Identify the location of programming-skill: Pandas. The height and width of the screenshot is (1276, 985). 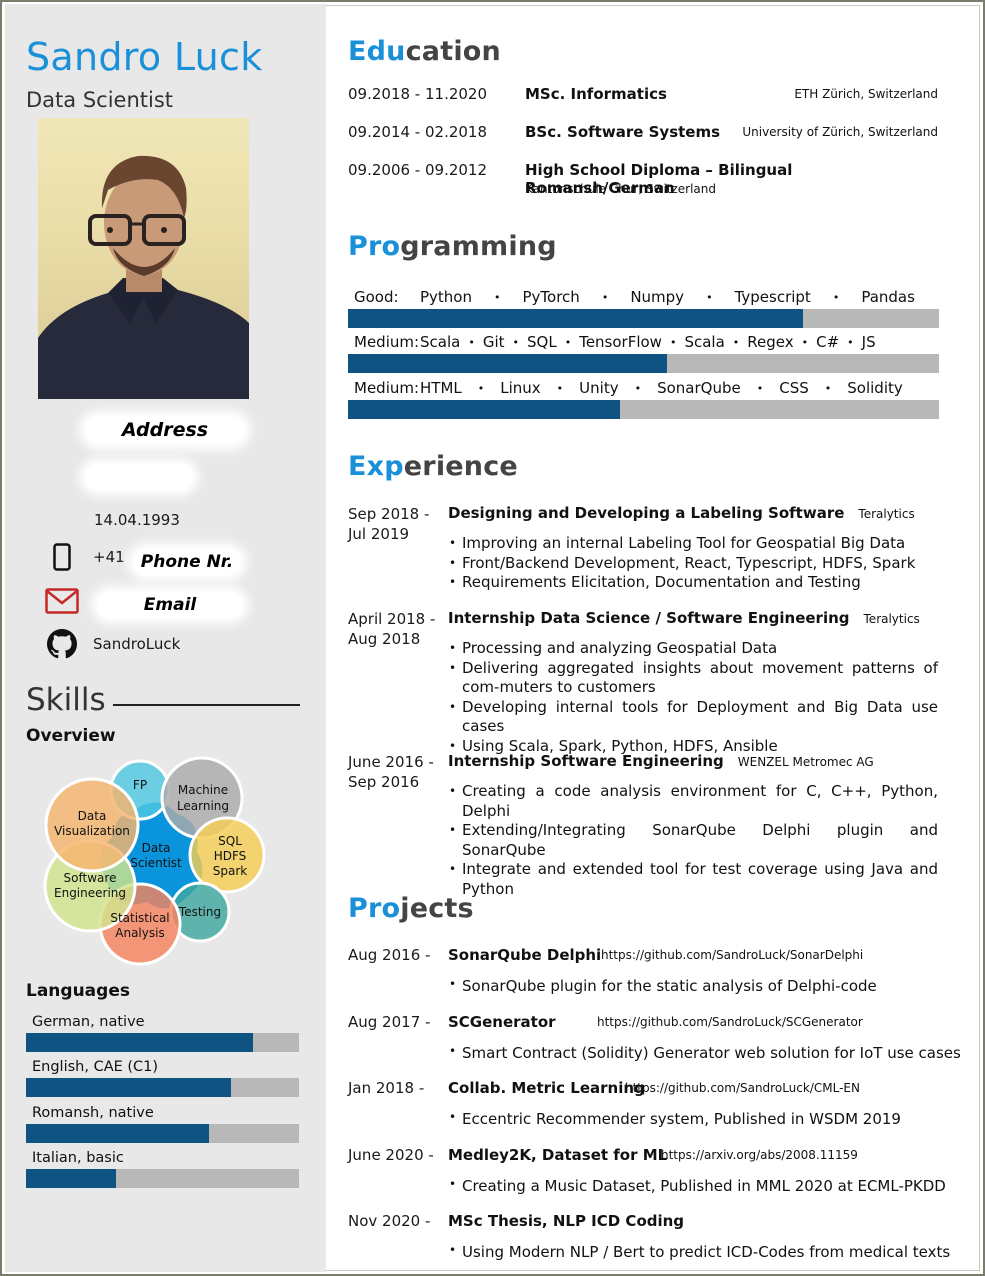
(888, 297).